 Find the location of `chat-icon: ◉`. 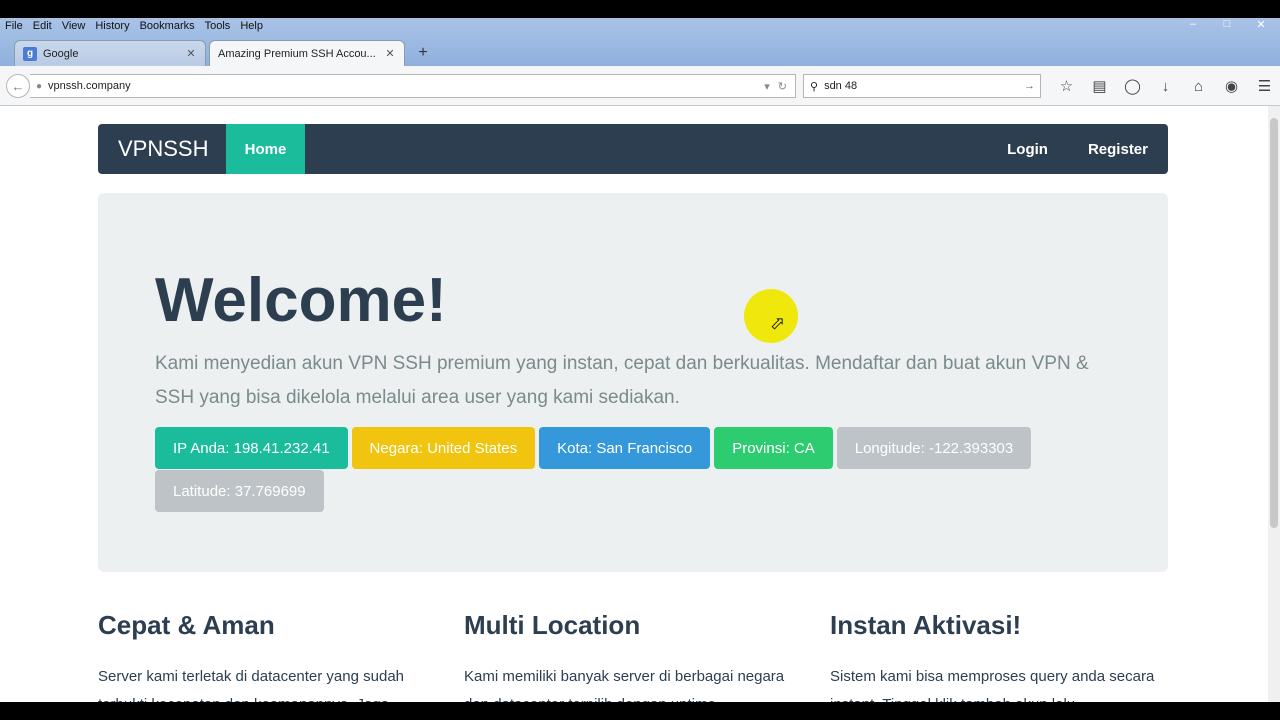

chat-icon: ◉ is located at coordinates (1231, 86).